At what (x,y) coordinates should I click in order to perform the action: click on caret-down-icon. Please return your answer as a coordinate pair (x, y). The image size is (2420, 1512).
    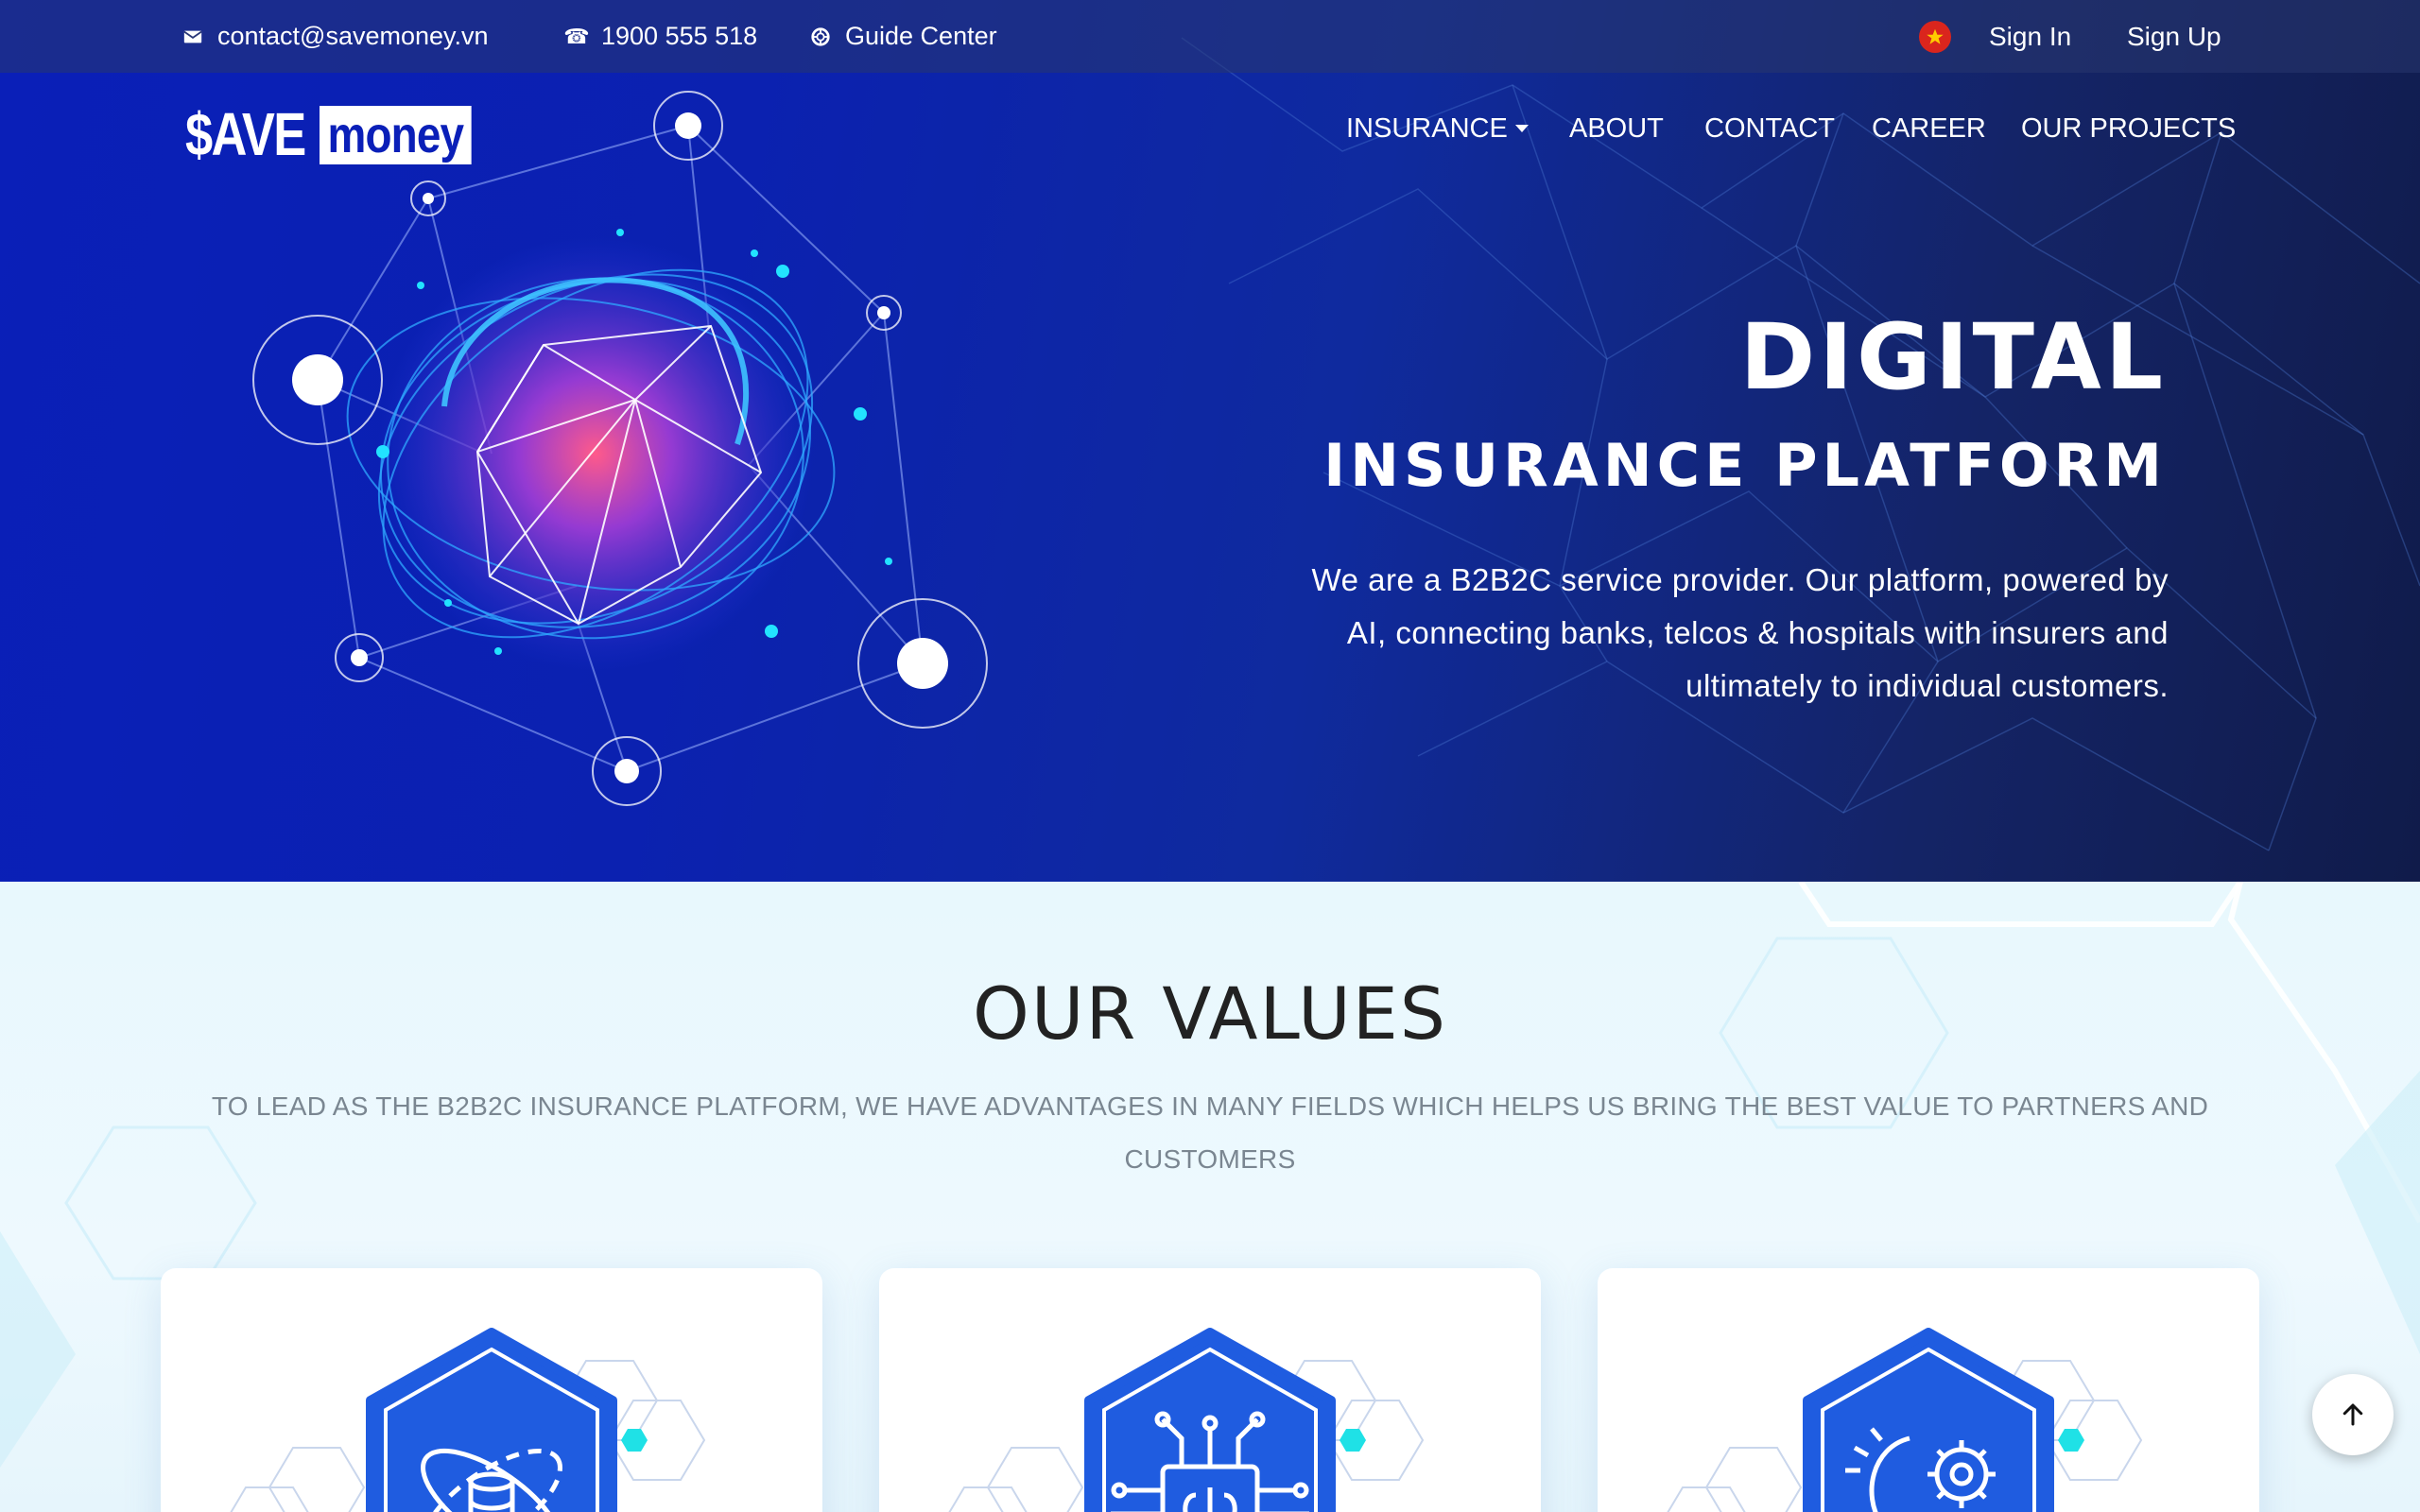
    Looking at the image, I should click on (1521, 128).